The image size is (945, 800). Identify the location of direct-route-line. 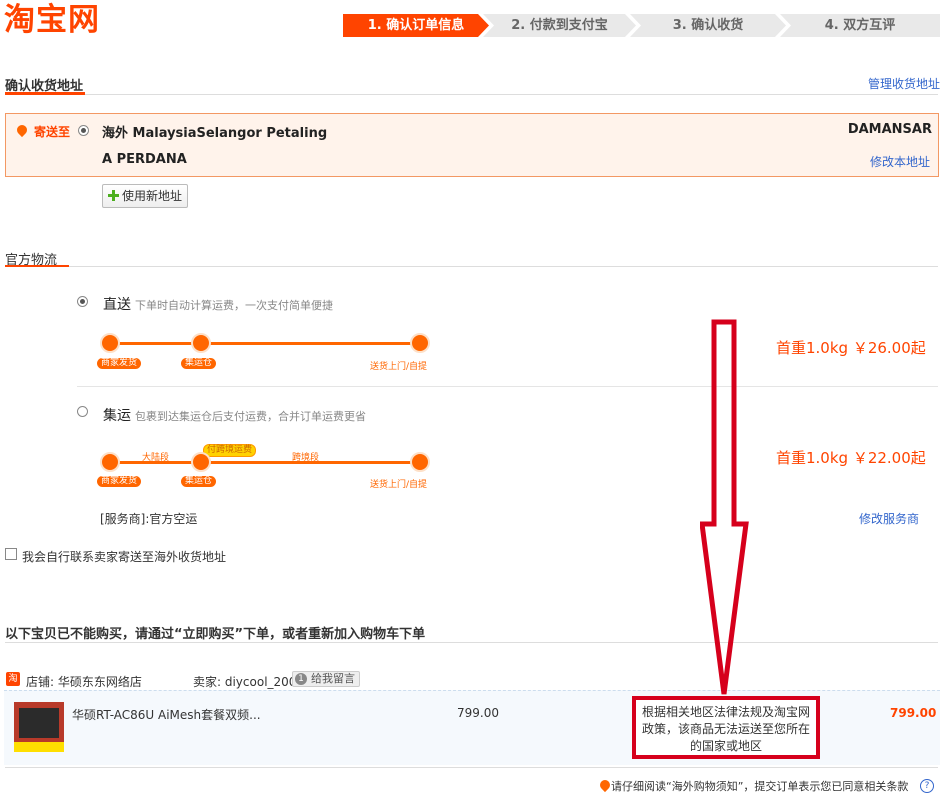
(265, 343).